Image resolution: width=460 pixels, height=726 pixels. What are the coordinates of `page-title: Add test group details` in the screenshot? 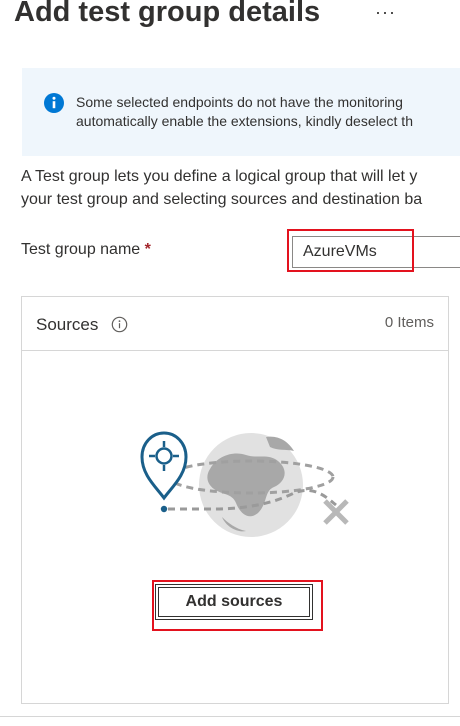 It's located at (167, 14).